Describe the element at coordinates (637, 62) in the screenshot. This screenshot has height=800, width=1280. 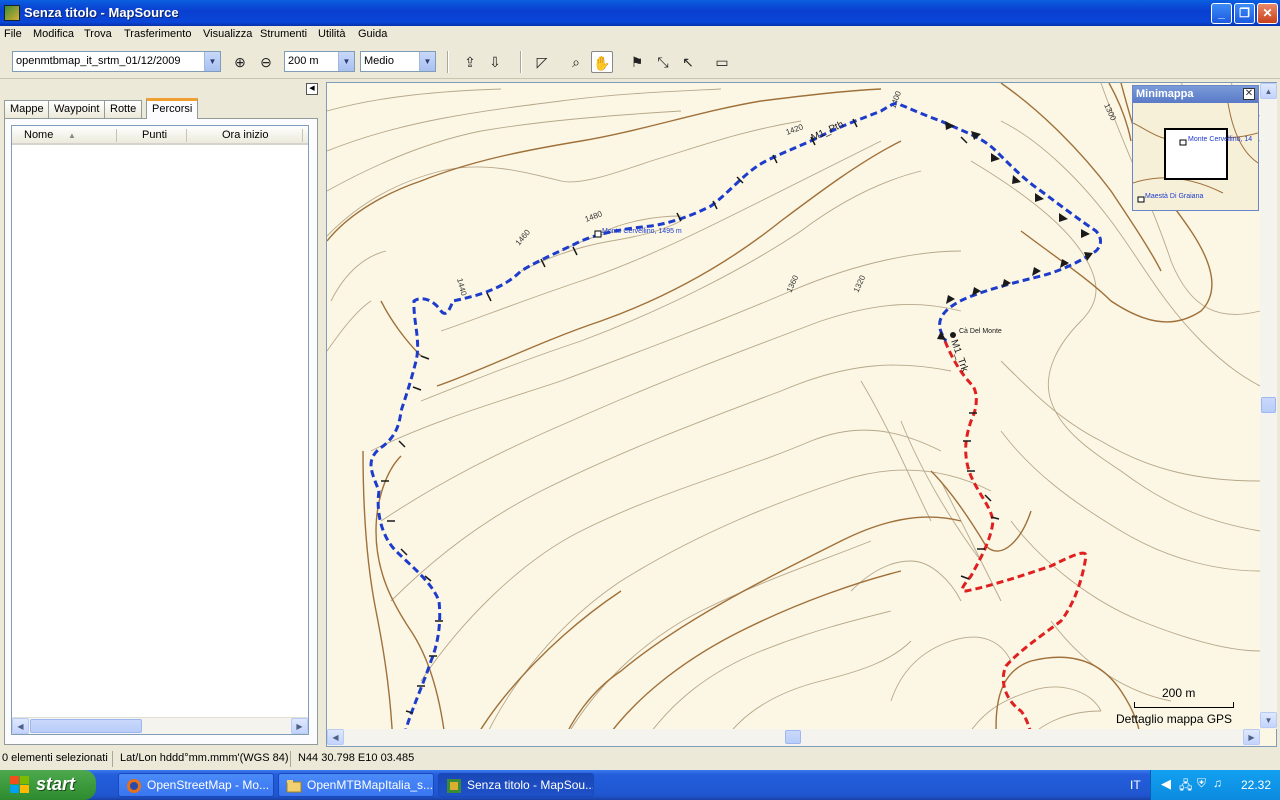
I see `waypoint-flag-icon: ⚑` at that location.